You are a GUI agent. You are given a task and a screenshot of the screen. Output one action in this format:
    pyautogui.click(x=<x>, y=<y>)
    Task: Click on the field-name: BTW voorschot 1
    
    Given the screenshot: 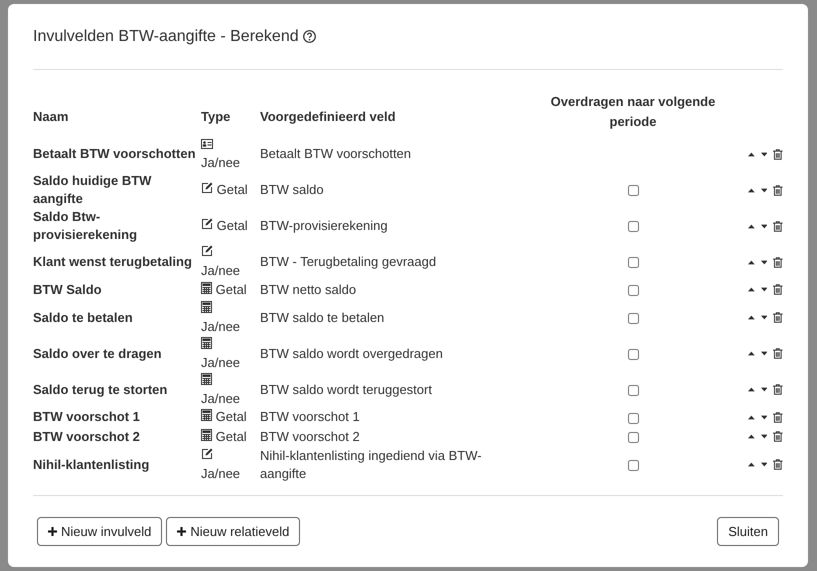 What is the action you would take?
    pyautogui.click(x=87, y=417)
    